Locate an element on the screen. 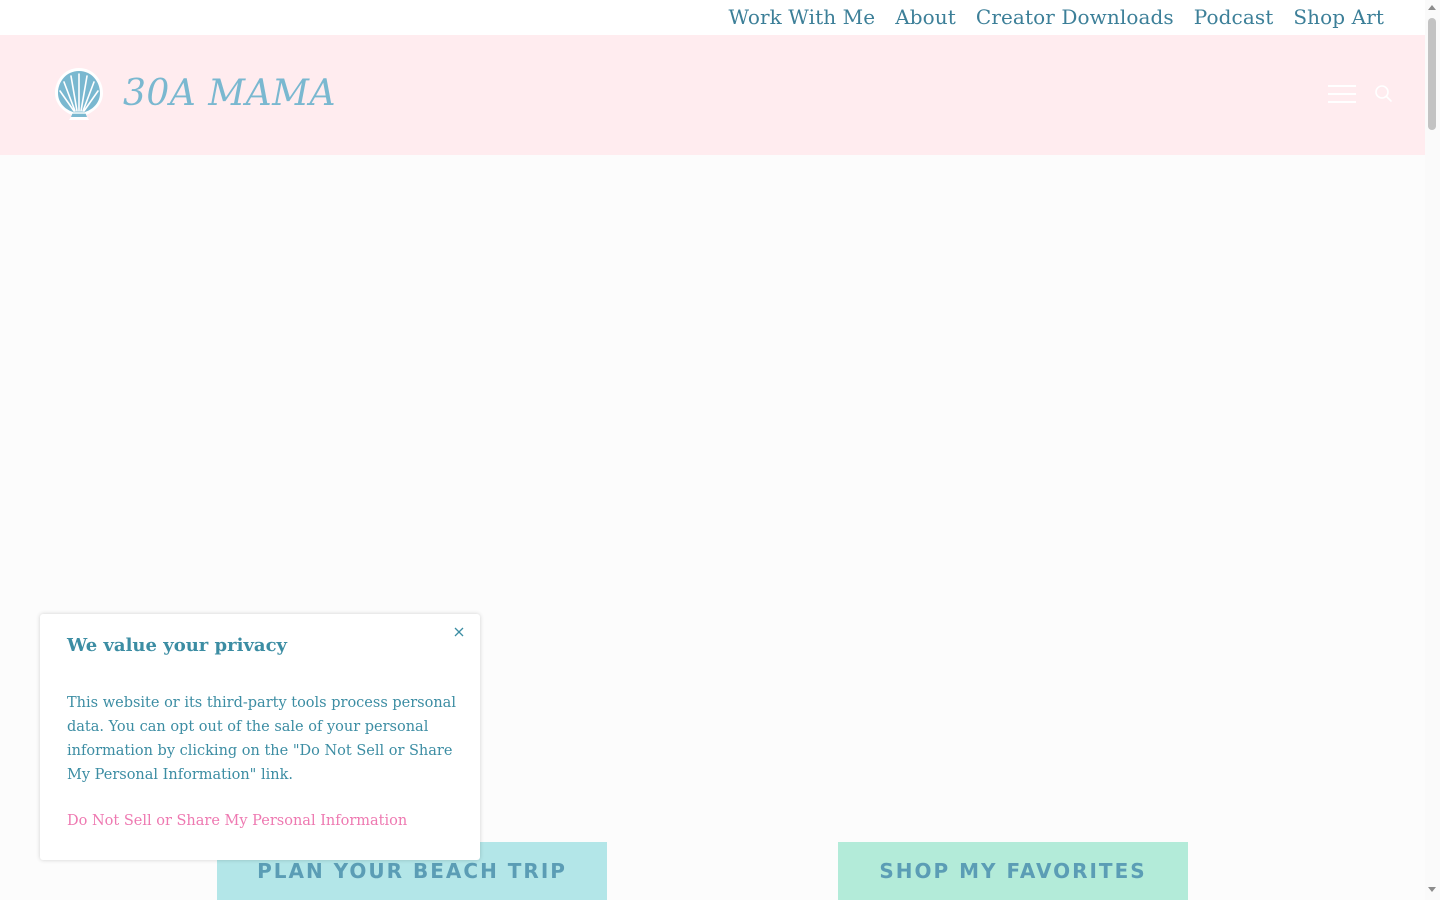  close-icon is located at coordinates (459, 631).